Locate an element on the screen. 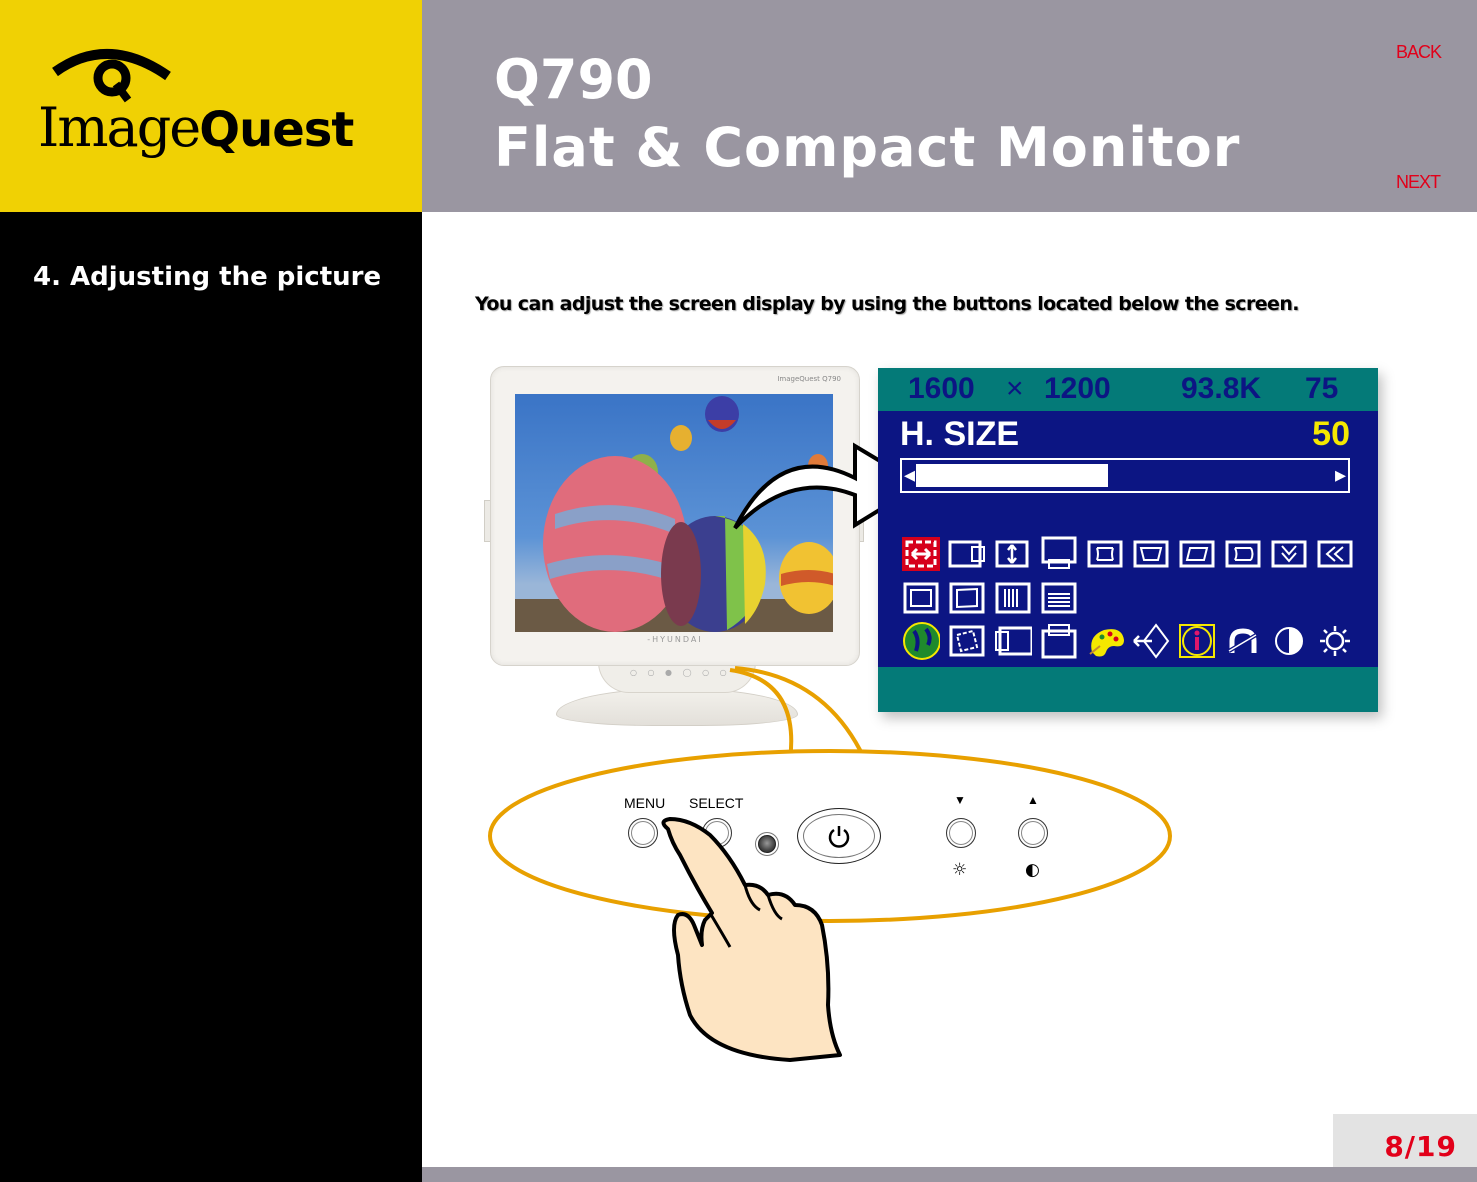 The image size is (1477, 1182). callout-line-right is located at coordinates (798, 709).